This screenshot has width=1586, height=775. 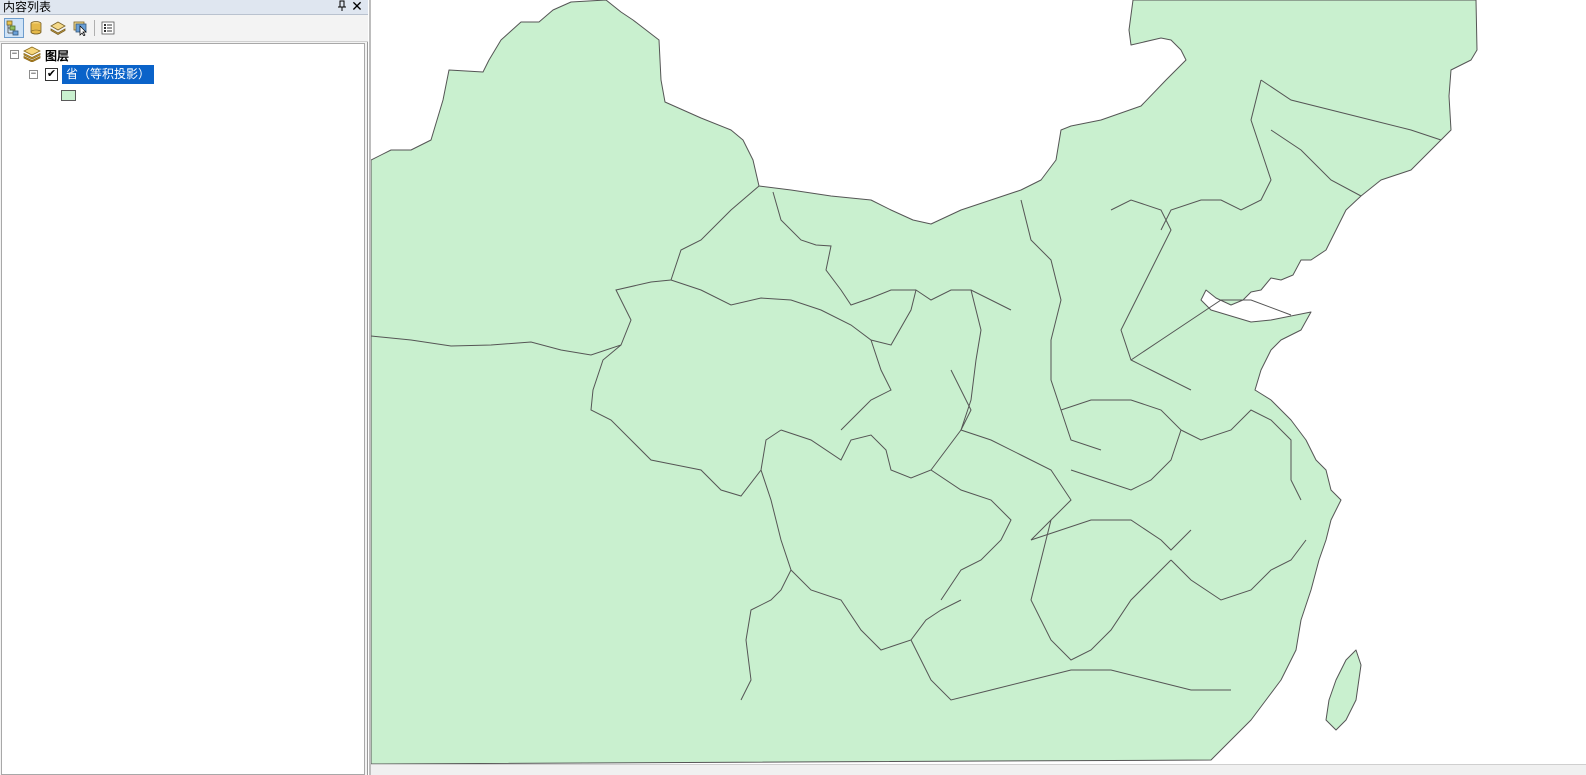 I want to click on layers-icon, so click(x=32, y=54).